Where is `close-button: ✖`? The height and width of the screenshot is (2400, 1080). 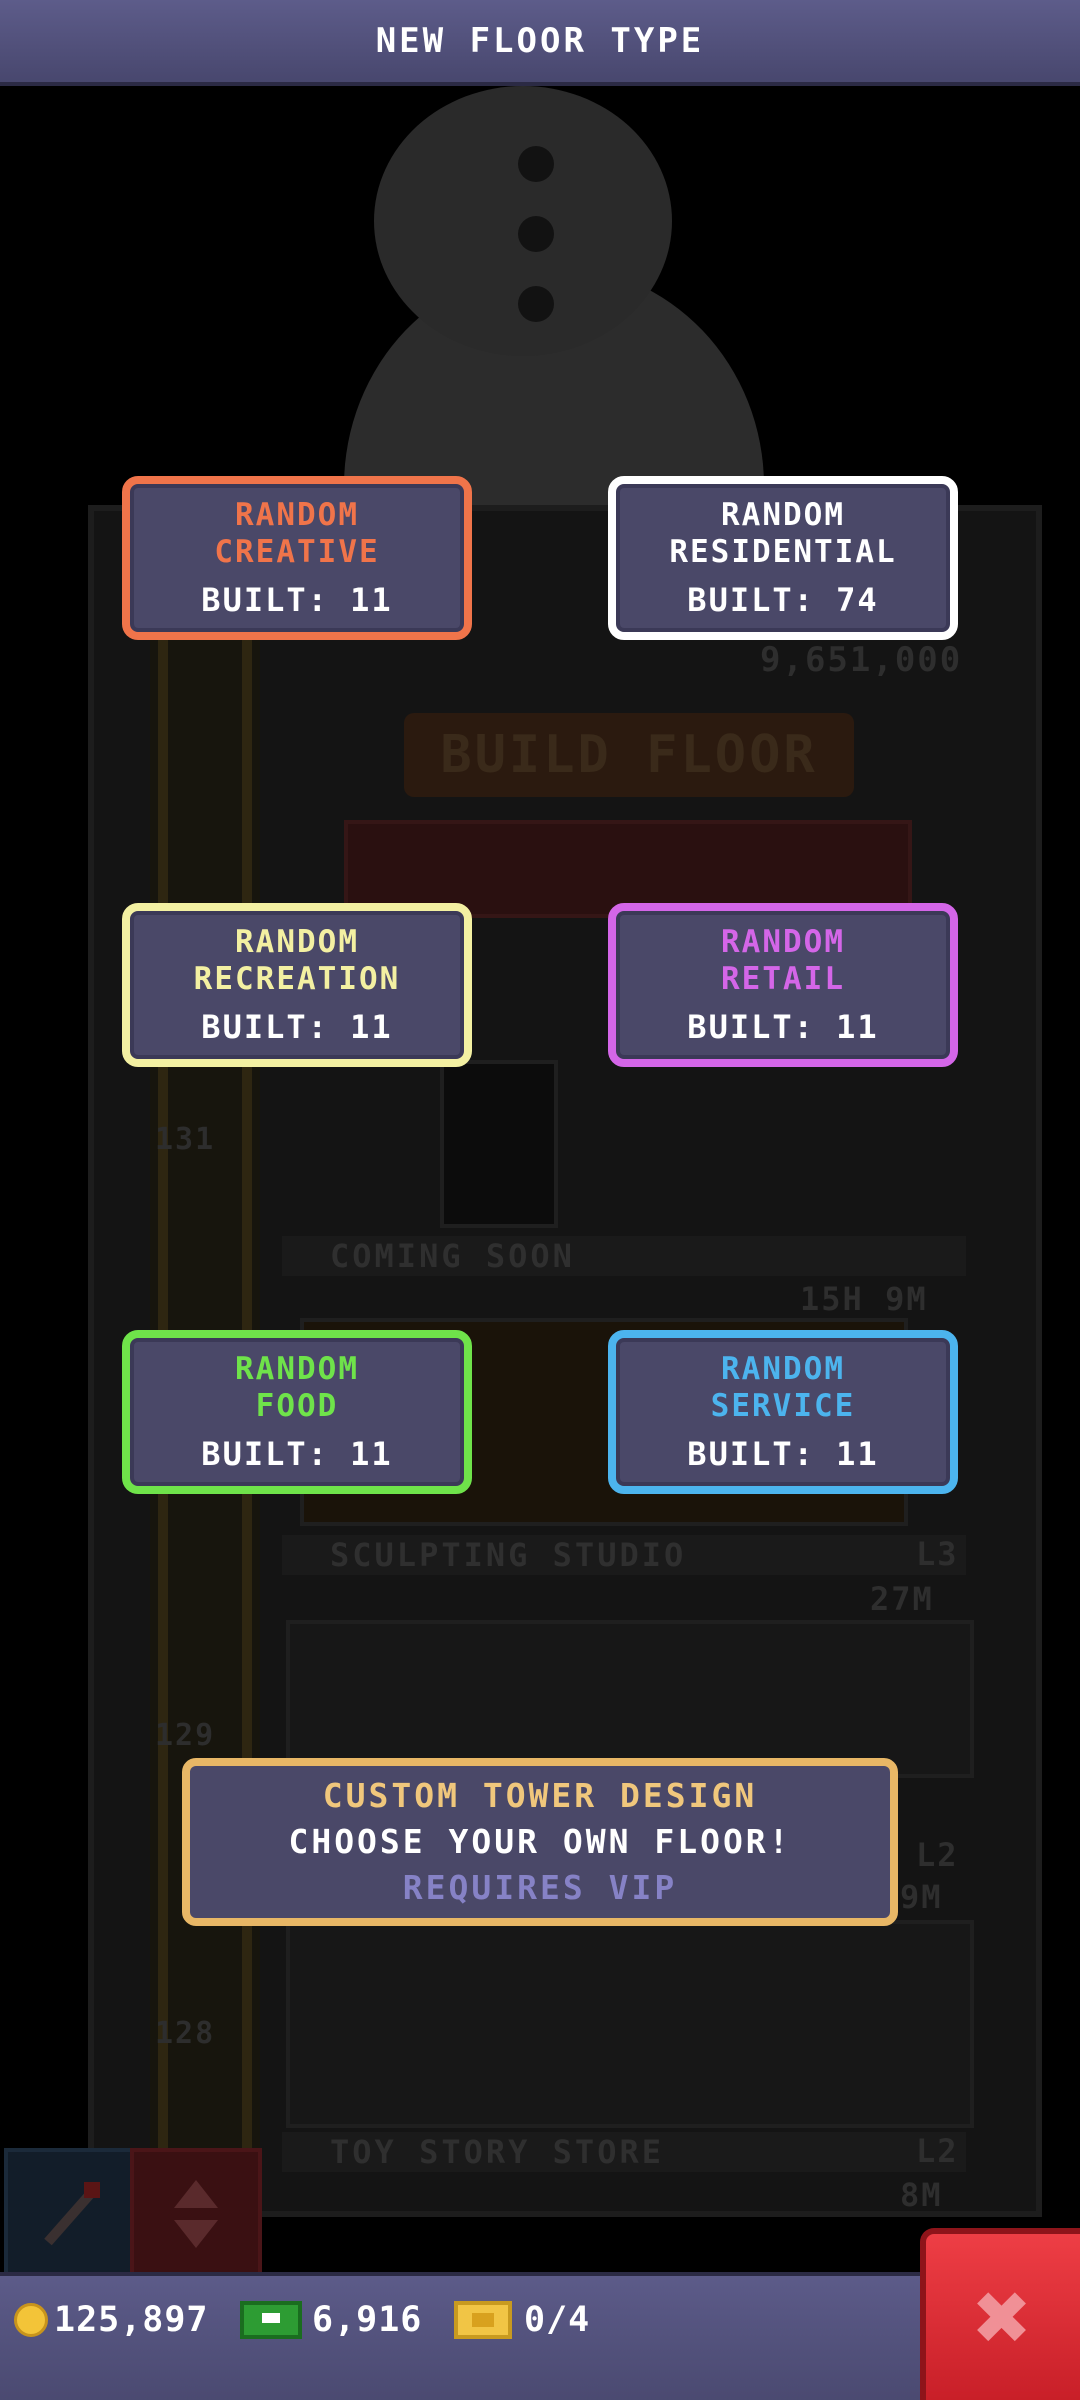 close-button: ✖ is located at coordinates (1000, 2314).